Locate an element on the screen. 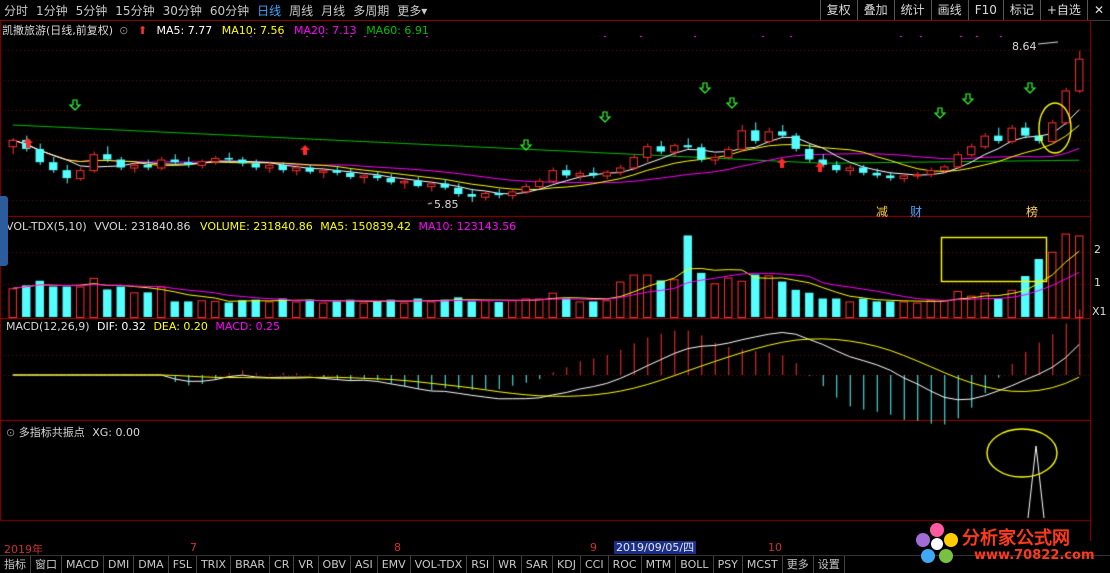  period-tab-8: 月线 is located at coordinates (333, 10).